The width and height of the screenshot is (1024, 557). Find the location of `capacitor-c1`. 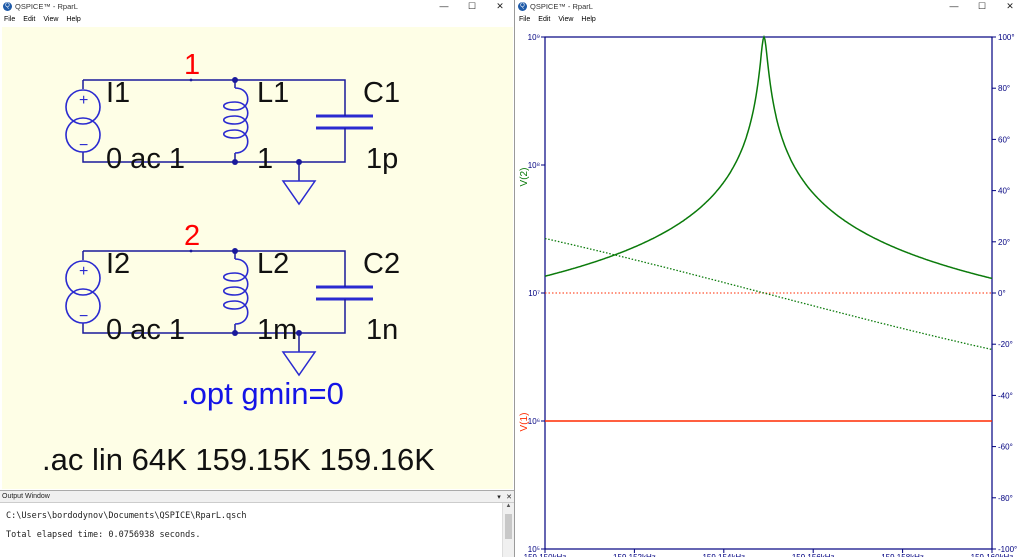

capacitor-c1 is located at coordinates (344, 122).